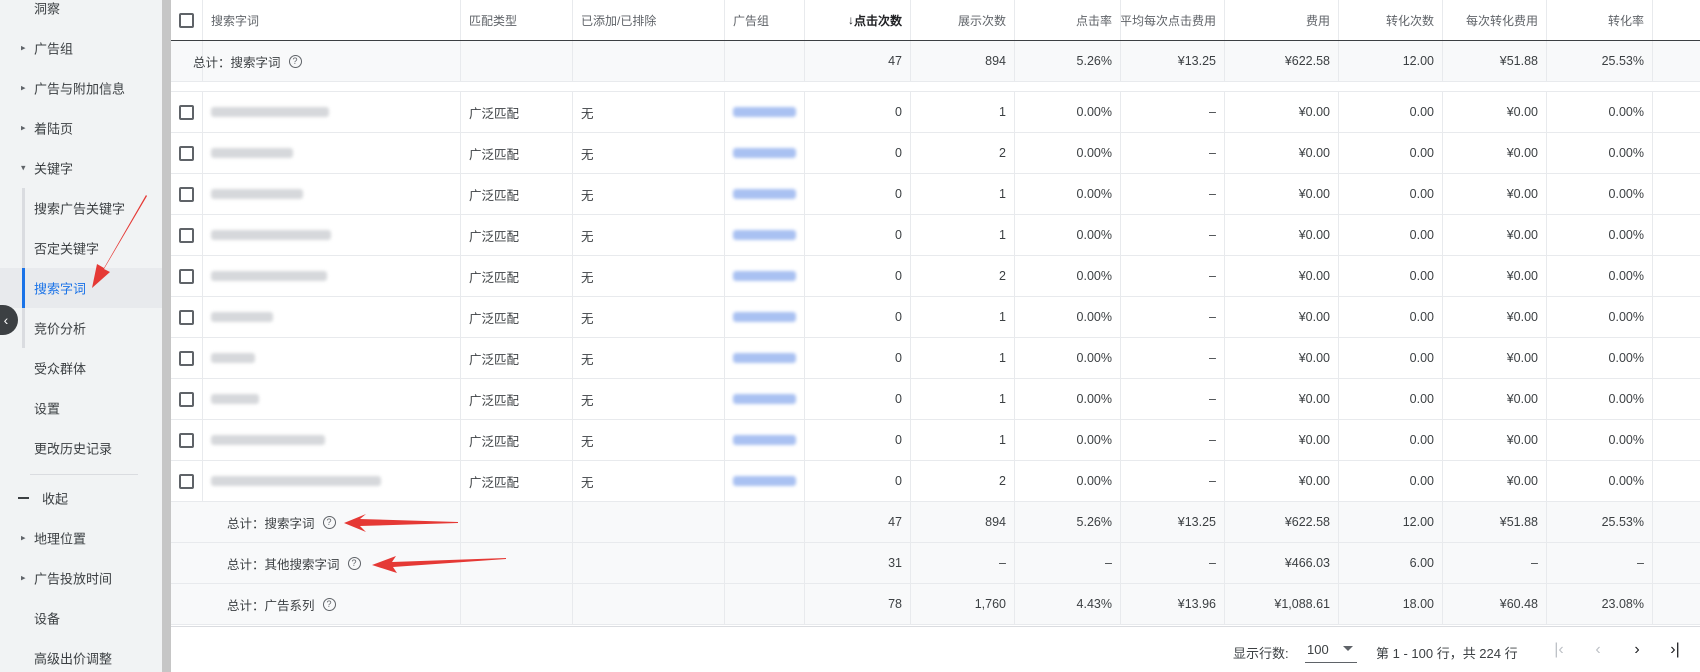 This screenshot has width=1700, height=672. Describe the element at coordinates (81, 578) in the screenshot. I see `sidebar-item-ad-schedule: ▸ 广告投放时间` at that location.